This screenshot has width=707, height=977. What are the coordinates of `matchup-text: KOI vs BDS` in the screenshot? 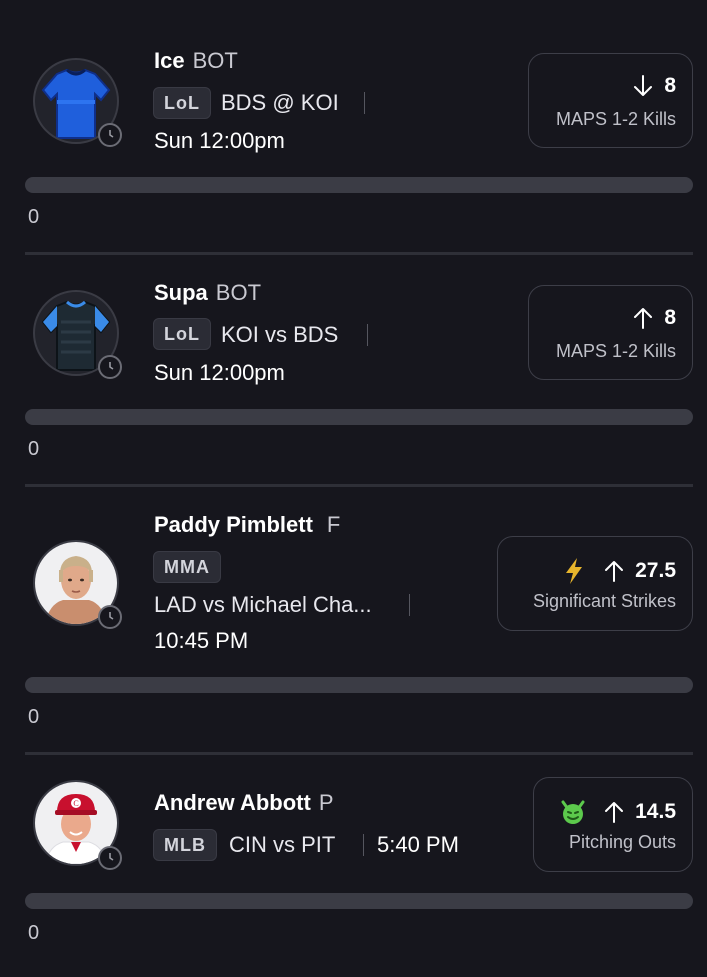 It's located at (280, 334).